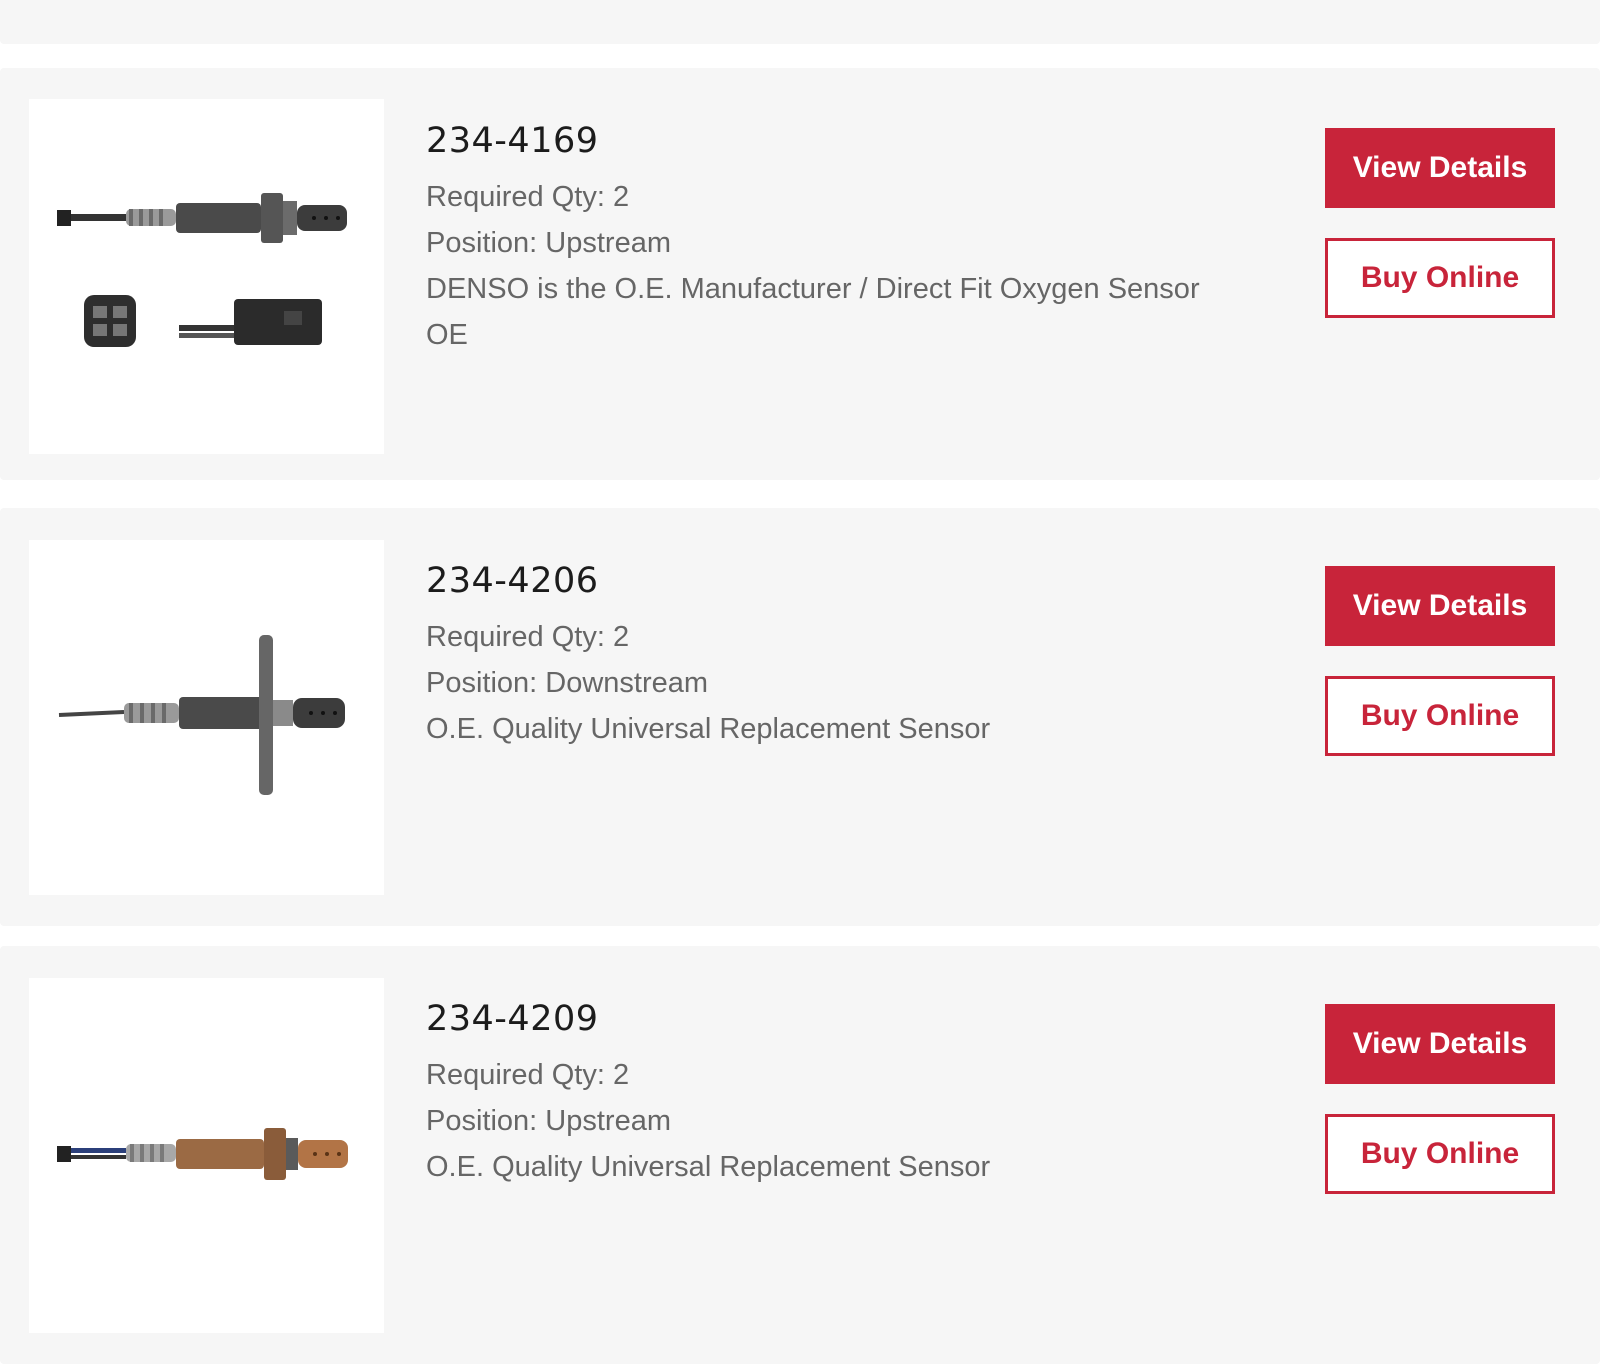 This screenshot has height=1369, width=1600. Describe the element at coordinates (816, 1019) in the screenshot. I see `part-number: 234-4209` at that location.